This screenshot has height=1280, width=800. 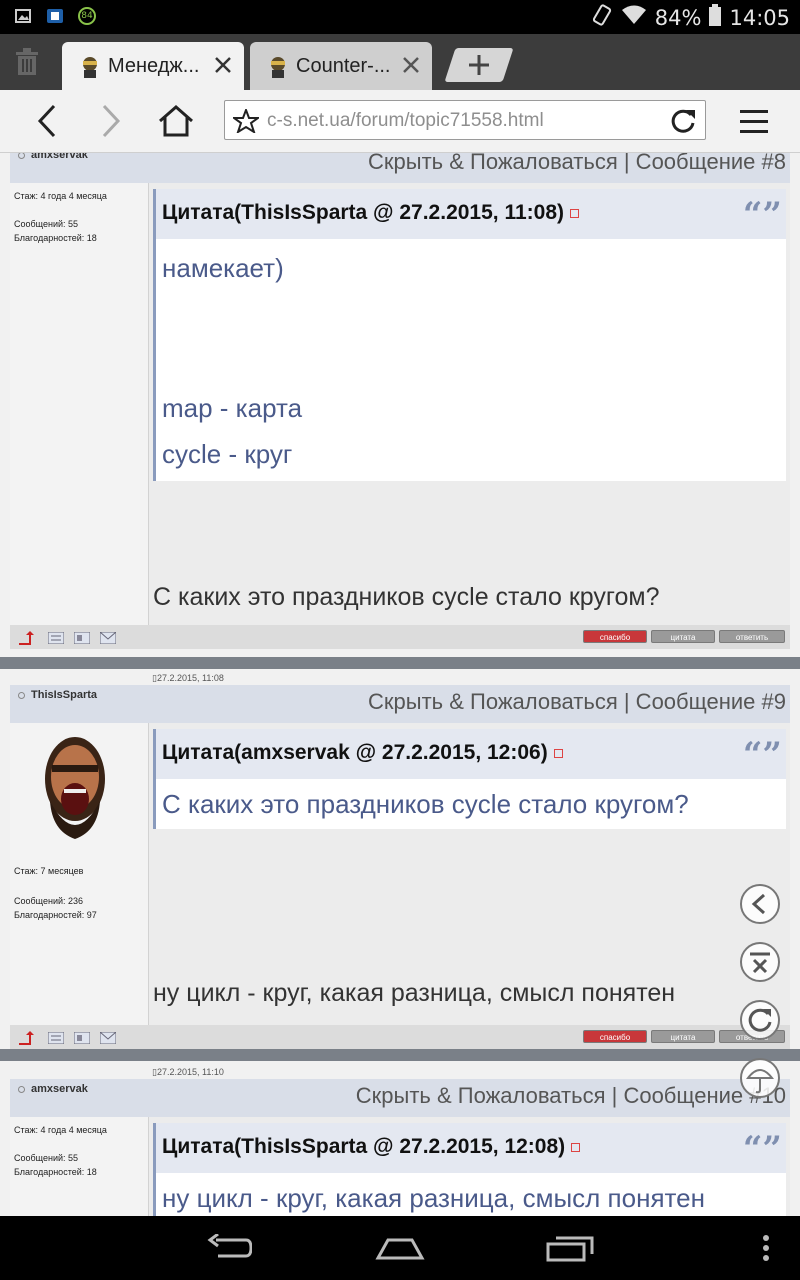 I want to click on post-author: ThisIsSparta, so click(x=57, y=695).